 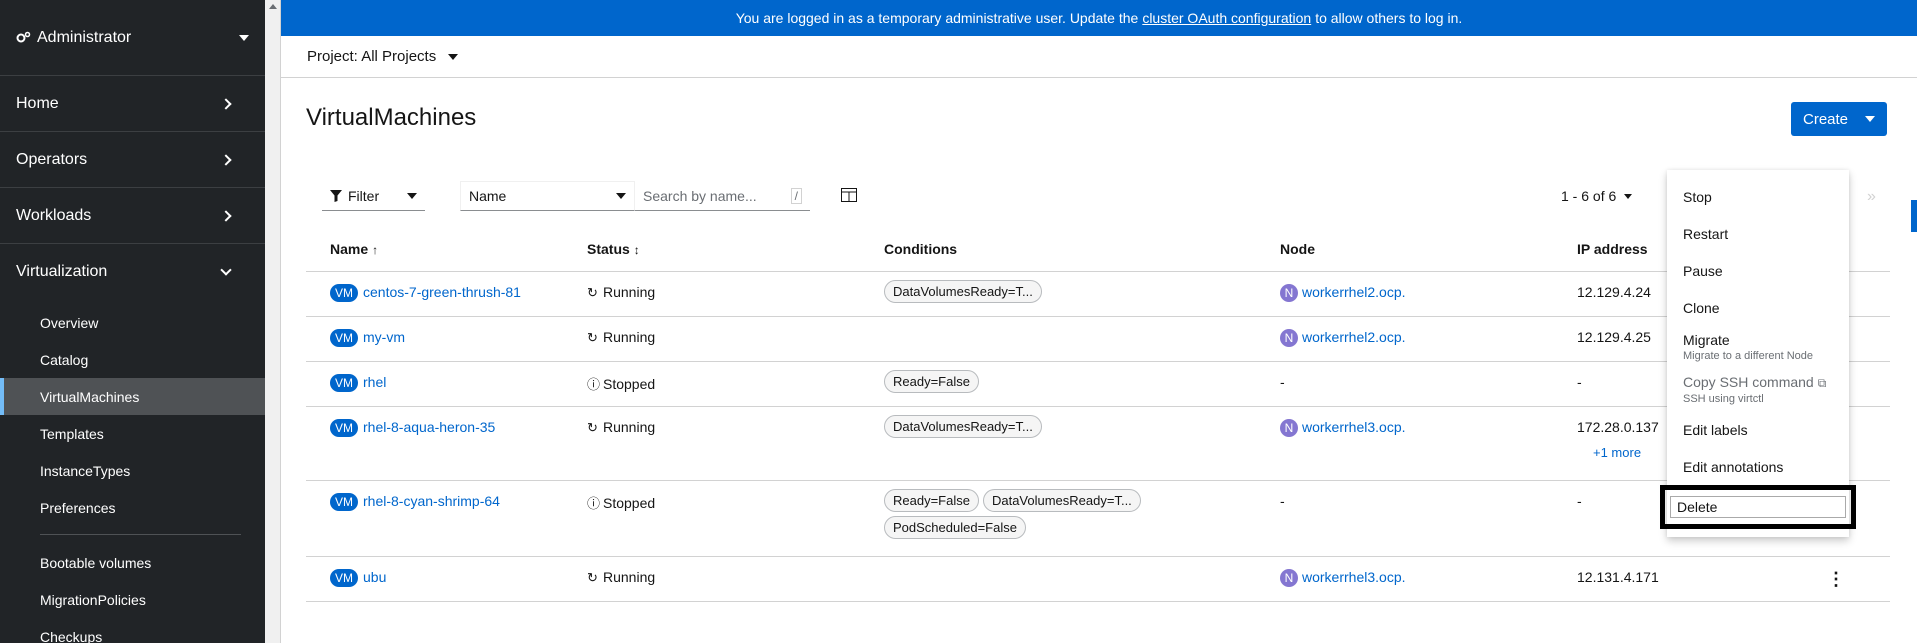 What do you see at coordinates (132, 396) in the screenshot?
I see `sidebar-item-virtualmachines: VirtualMachines` at bounding box center [132, 396].